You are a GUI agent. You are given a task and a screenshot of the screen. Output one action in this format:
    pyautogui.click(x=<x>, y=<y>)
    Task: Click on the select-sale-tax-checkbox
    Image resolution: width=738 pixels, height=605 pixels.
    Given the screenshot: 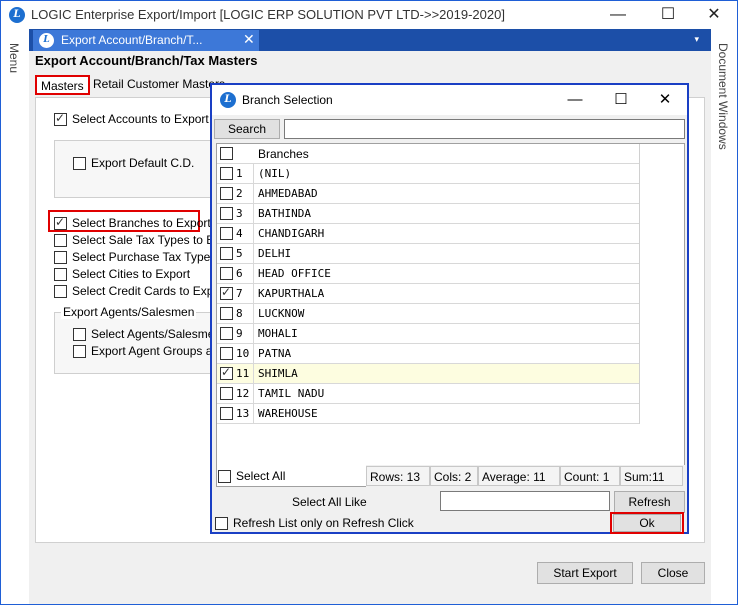 What is the action you would take?
    pyautogui.click(x=60, y=241)
    